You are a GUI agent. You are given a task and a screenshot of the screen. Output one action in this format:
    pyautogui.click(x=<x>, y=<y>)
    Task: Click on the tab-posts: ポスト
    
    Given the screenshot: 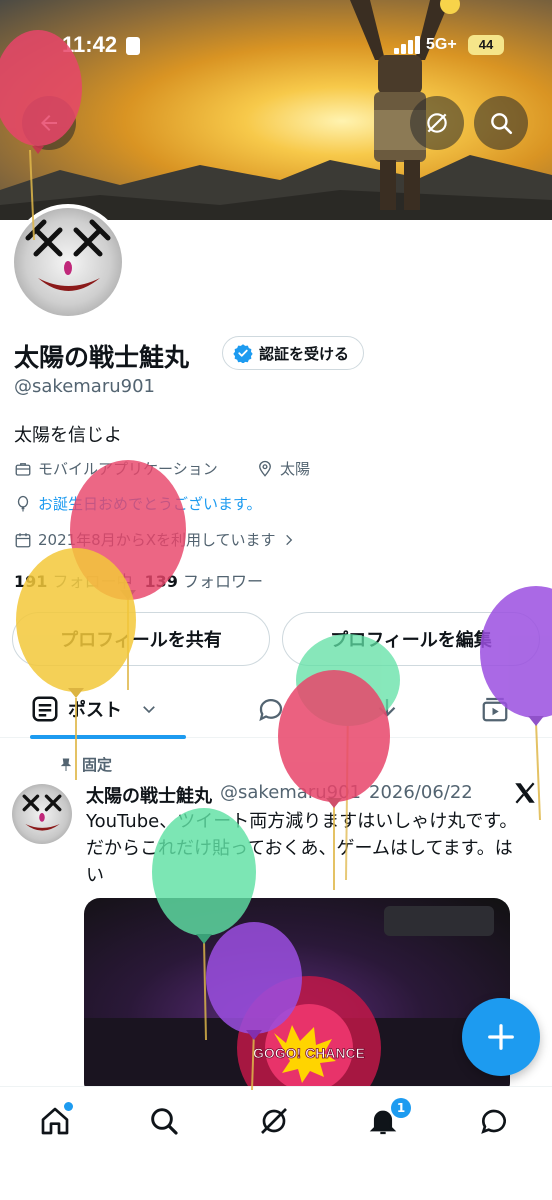 What is the action you would take?
    pyautogui.click(x=108, y=709)
    